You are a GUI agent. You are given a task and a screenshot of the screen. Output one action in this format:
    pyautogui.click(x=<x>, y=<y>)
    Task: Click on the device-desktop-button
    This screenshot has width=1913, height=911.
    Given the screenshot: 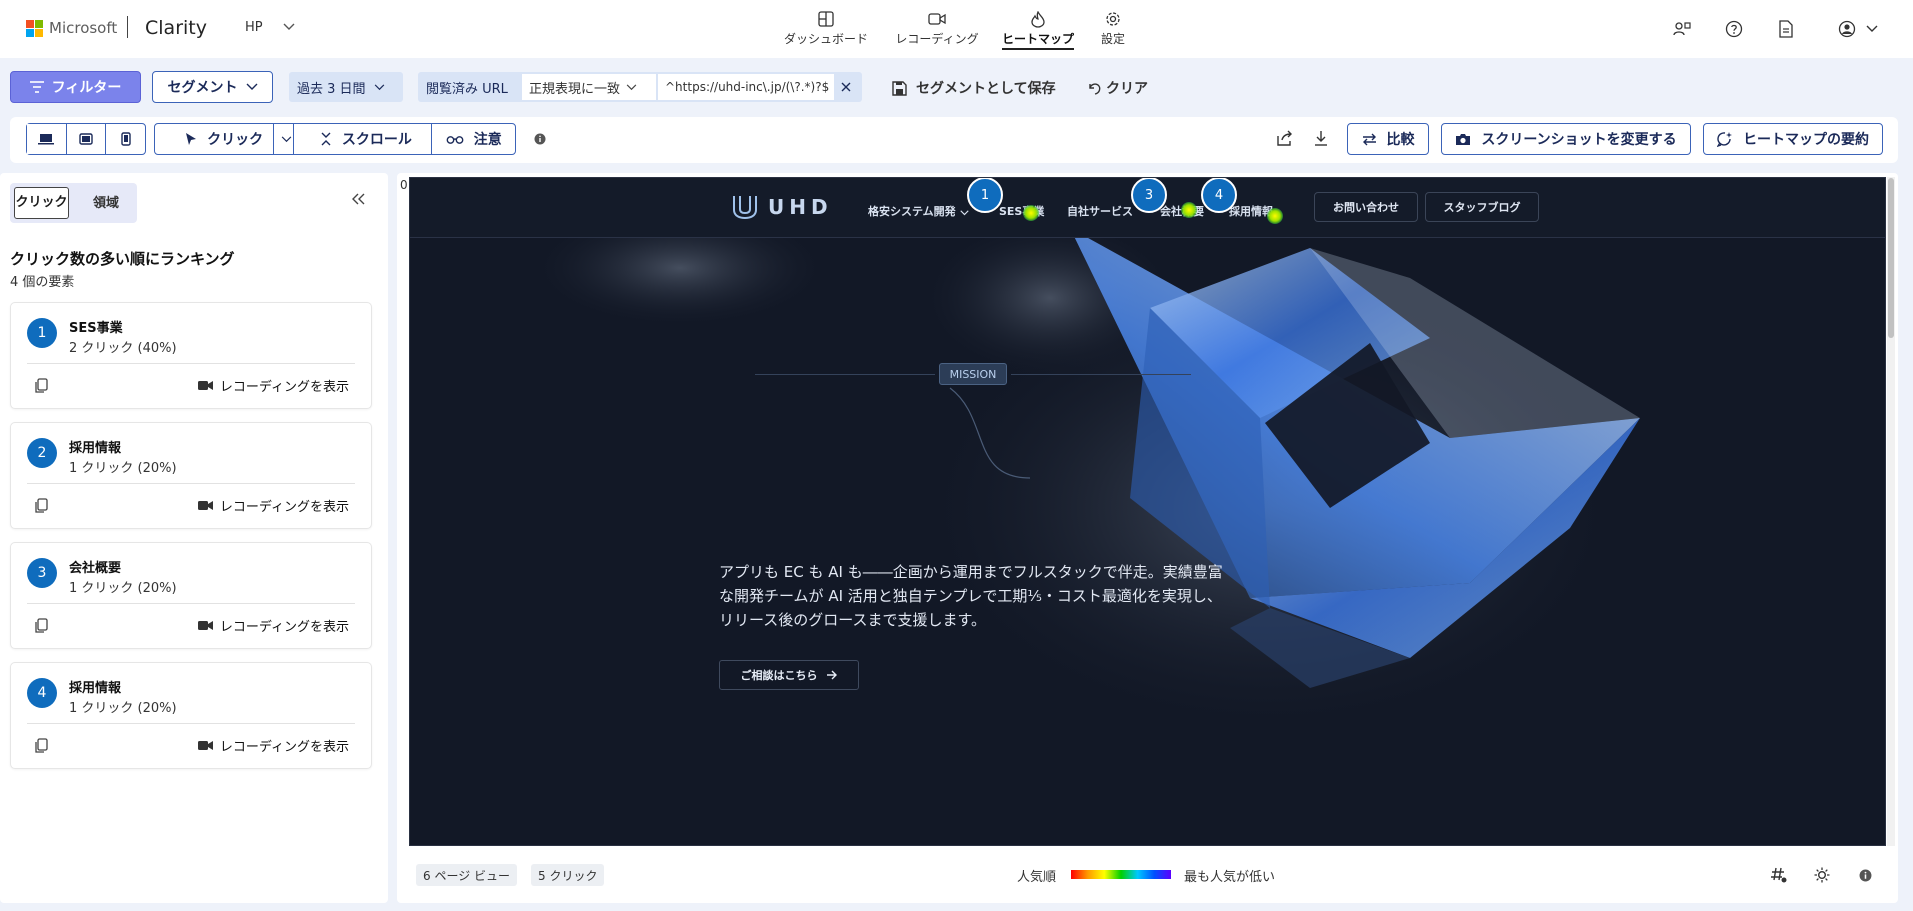 What is the action you would take?
    pyautogui.click(x=47, y=139)
    